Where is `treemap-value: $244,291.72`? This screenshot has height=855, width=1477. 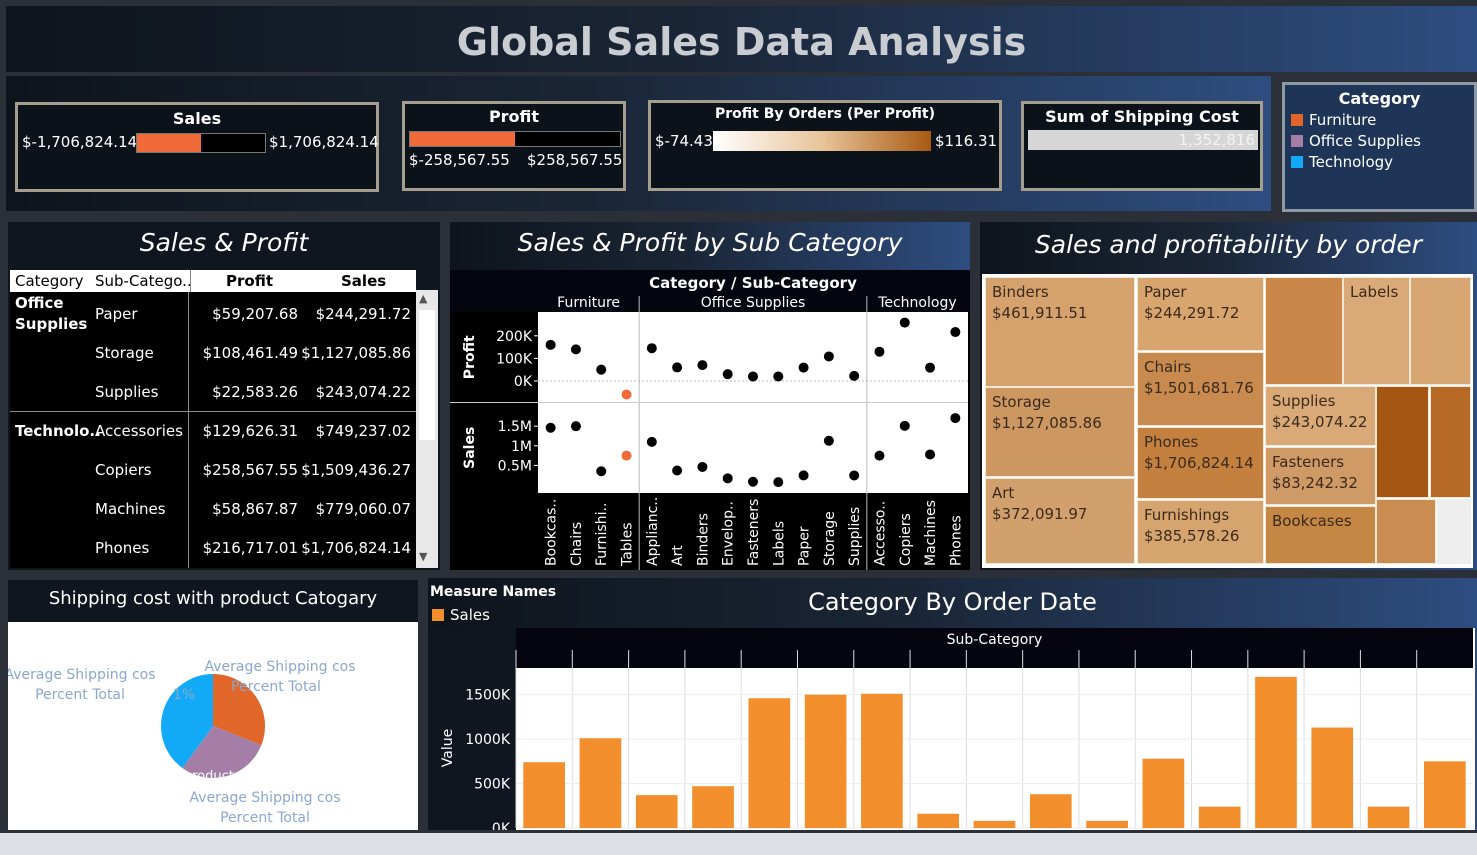 treemap-value: $244,291.72 is located at coordinates (1192, 313).